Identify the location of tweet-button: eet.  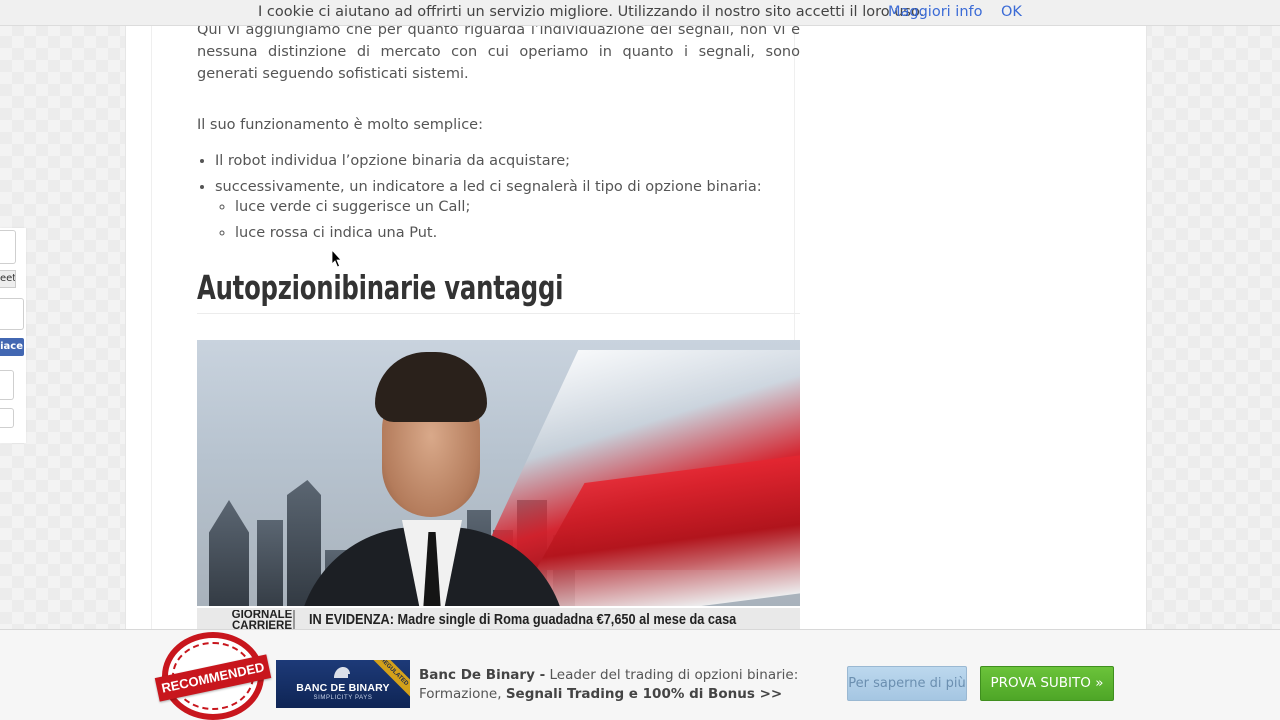
(8, 279).